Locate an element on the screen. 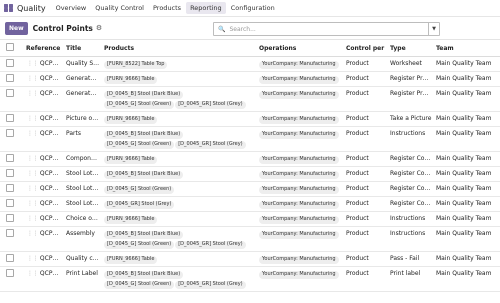 The height and width of the screenshot is (303, 500). column-header-control-per: Control per is located at coordinates (366, 48).